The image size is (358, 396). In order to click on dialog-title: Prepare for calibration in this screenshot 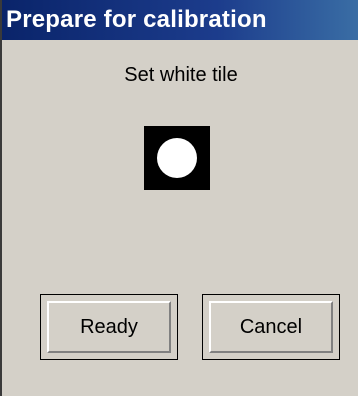, I will do `click(136, 19)`.